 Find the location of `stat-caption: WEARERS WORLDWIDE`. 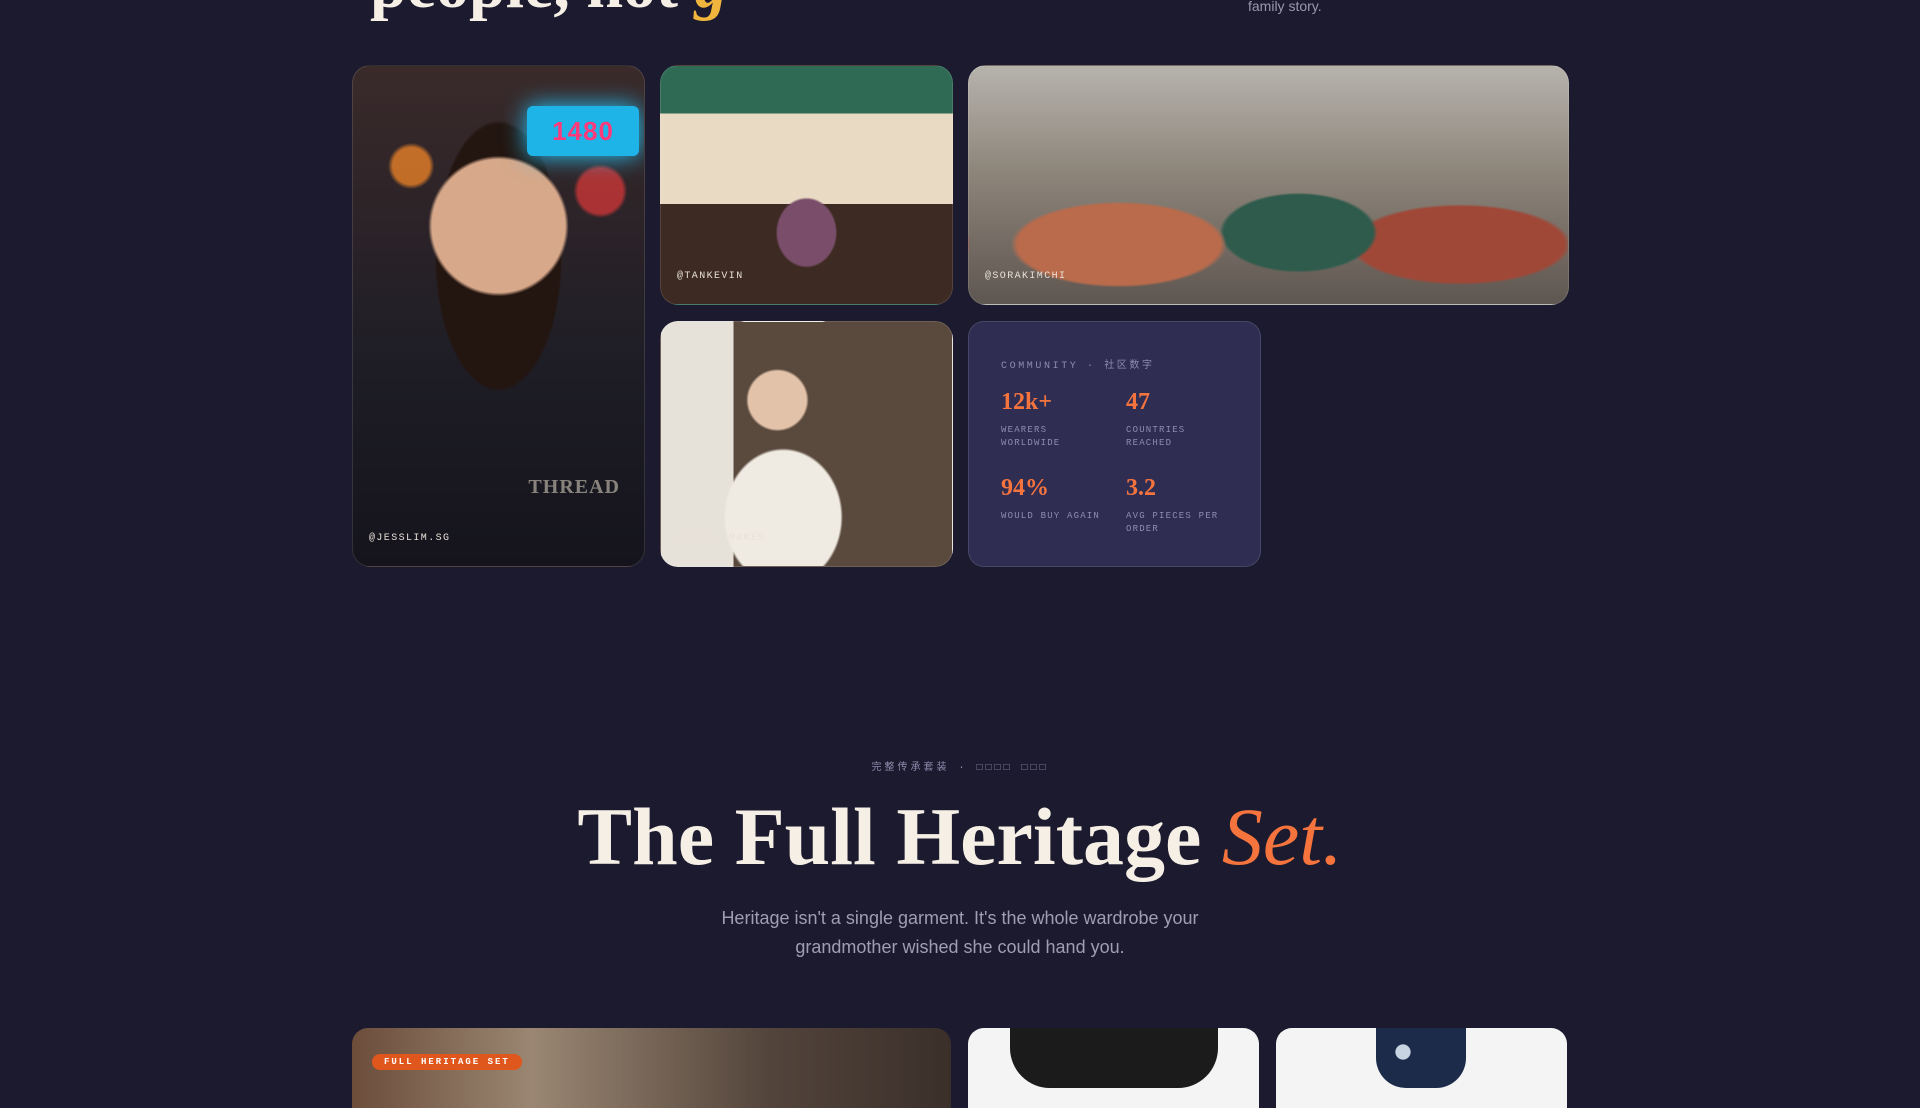

stat-caption: WEARERS WORLDWIDE is located at coordinates (1031, 436).